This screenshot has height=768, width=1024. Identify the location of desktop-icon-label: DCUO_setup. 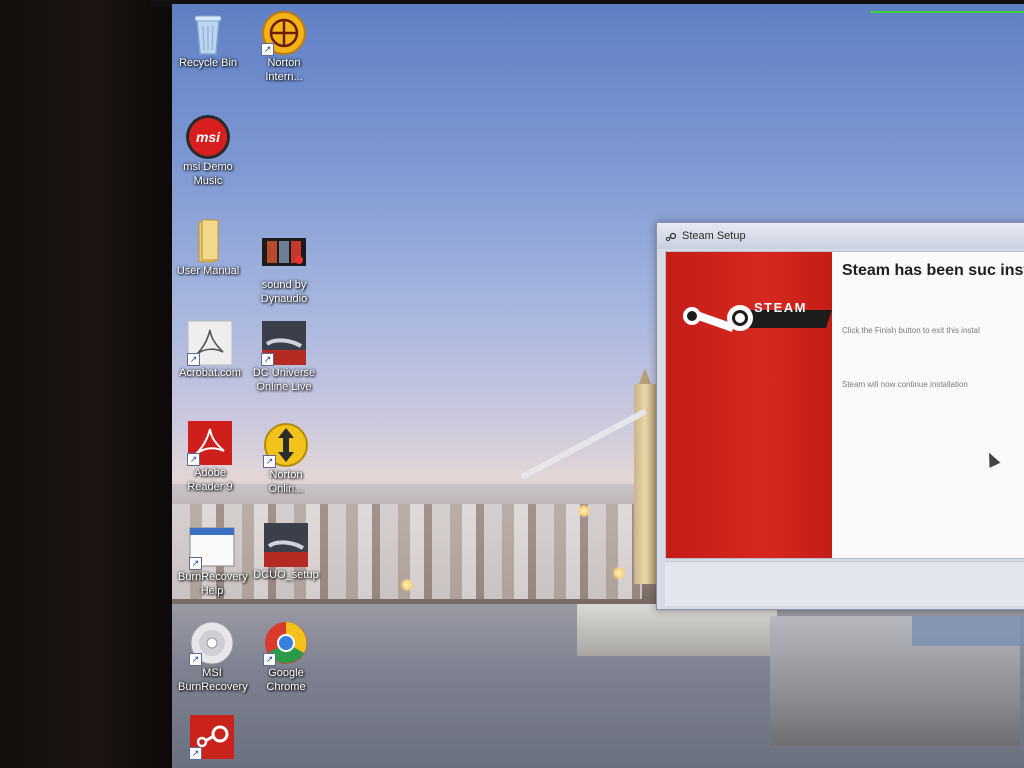
(286, 575).